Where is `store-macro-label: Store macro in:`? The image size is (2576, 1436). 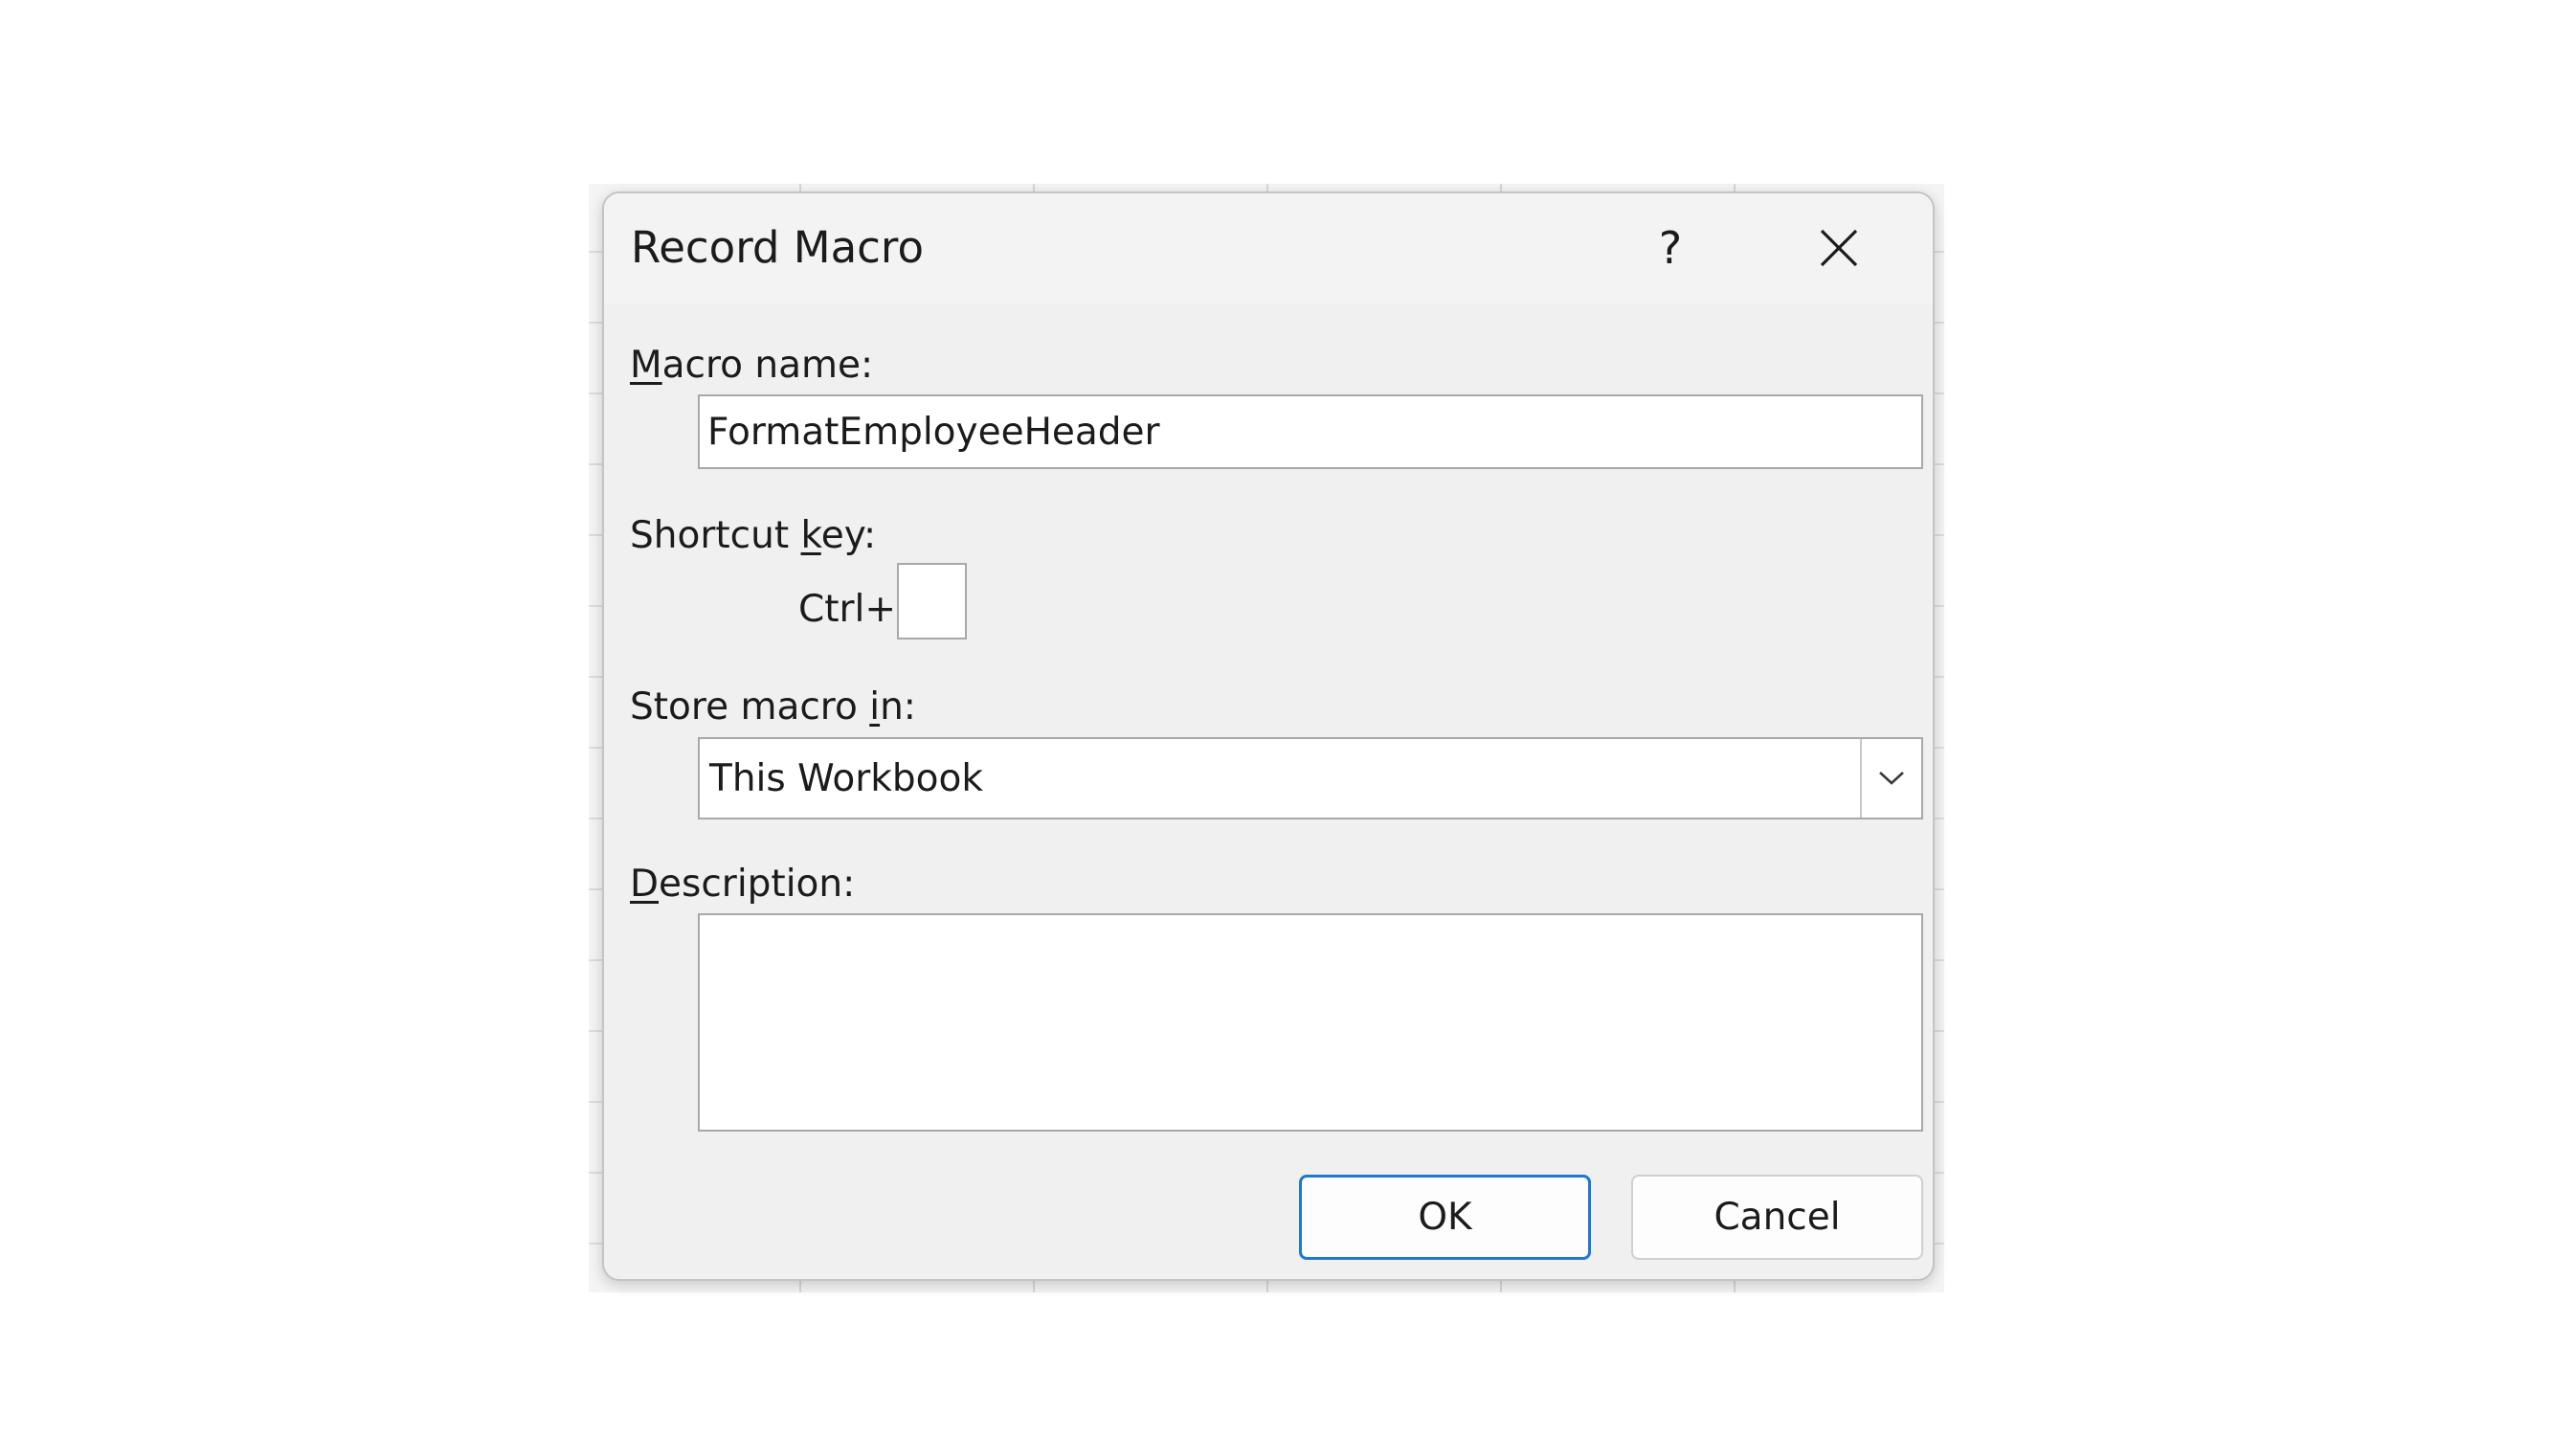 store-macro-label: Store macro in: is located at coordinates (773, 707).